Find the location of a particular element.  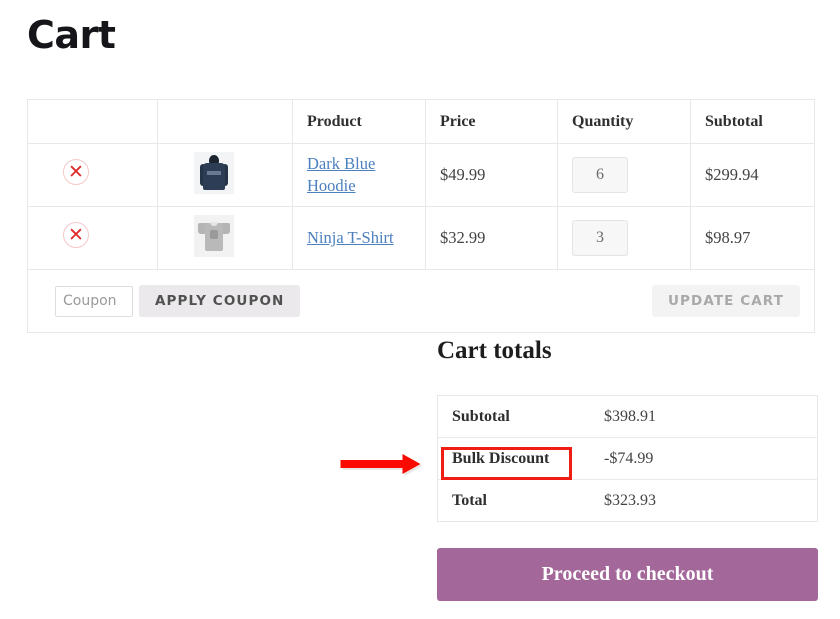

cell-subtotal: $299.94 is located at coordinates (752, 175).